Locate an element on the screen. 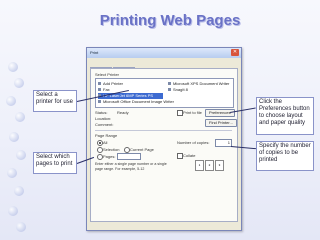  comment-label: Comment: is located at coordinates (104, 124).